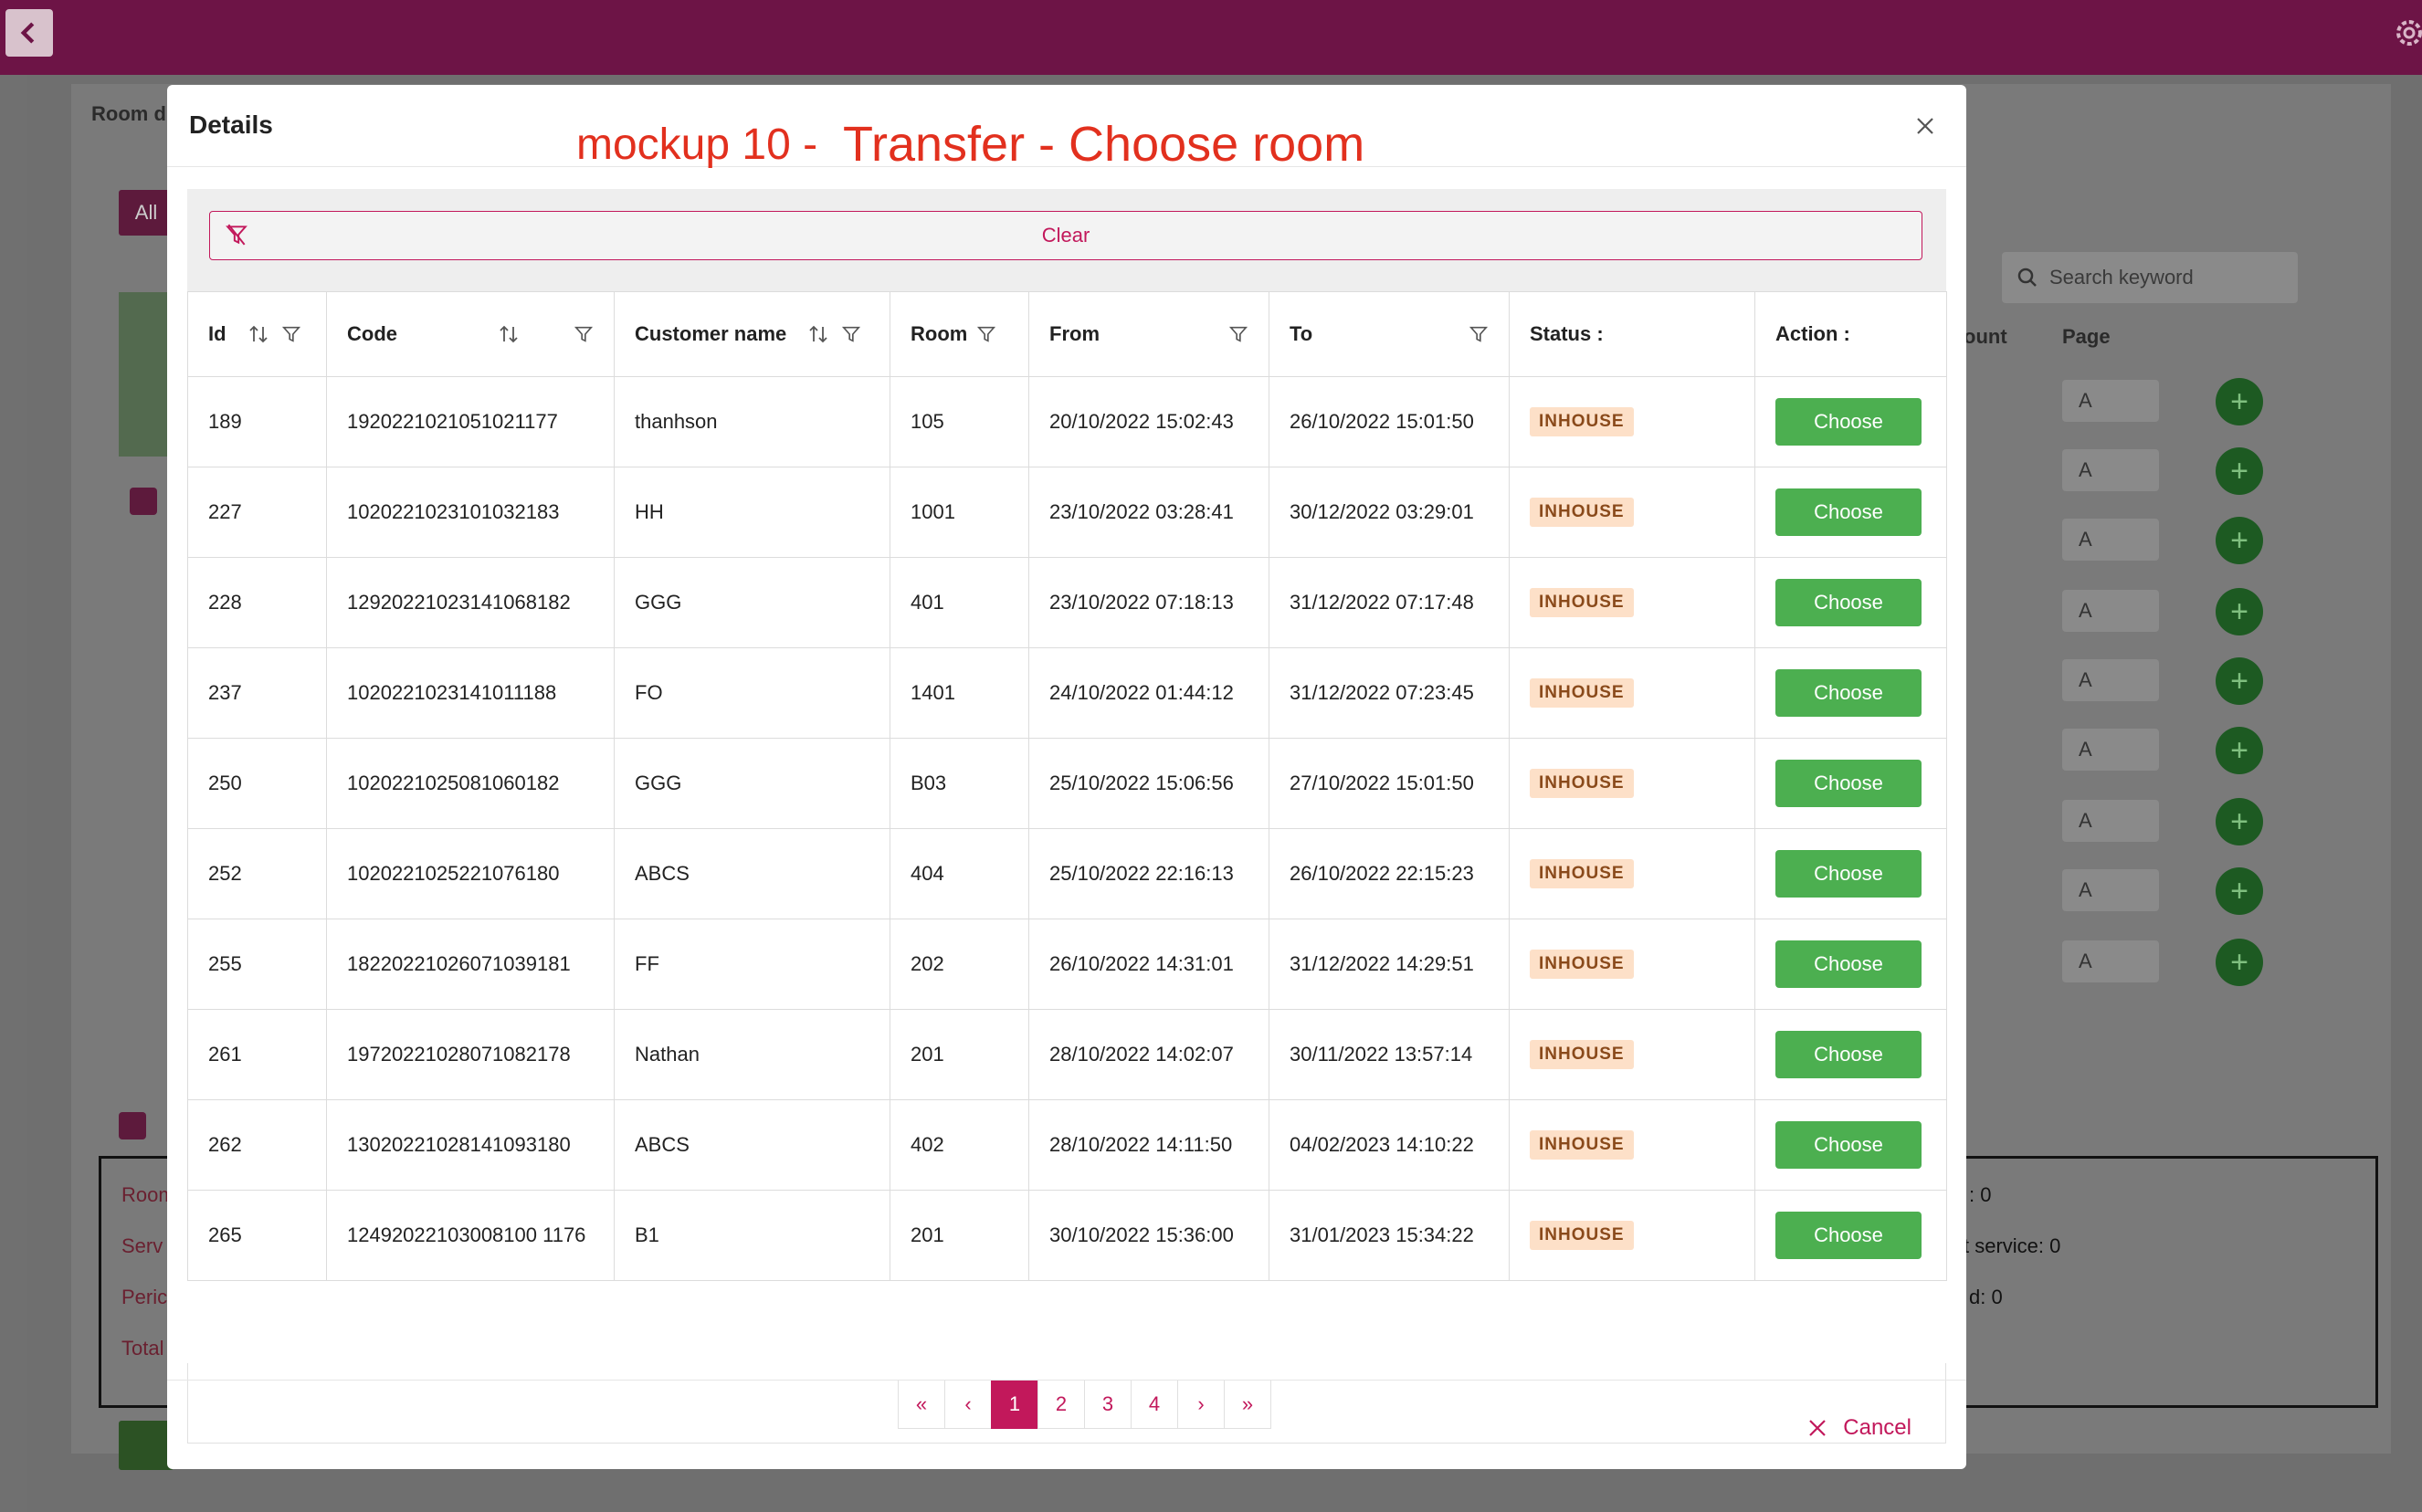  What do you see at coordinates (146, 213) in the screenshot?
I see `filter-all-button: All` at bounding box center [146, 213].